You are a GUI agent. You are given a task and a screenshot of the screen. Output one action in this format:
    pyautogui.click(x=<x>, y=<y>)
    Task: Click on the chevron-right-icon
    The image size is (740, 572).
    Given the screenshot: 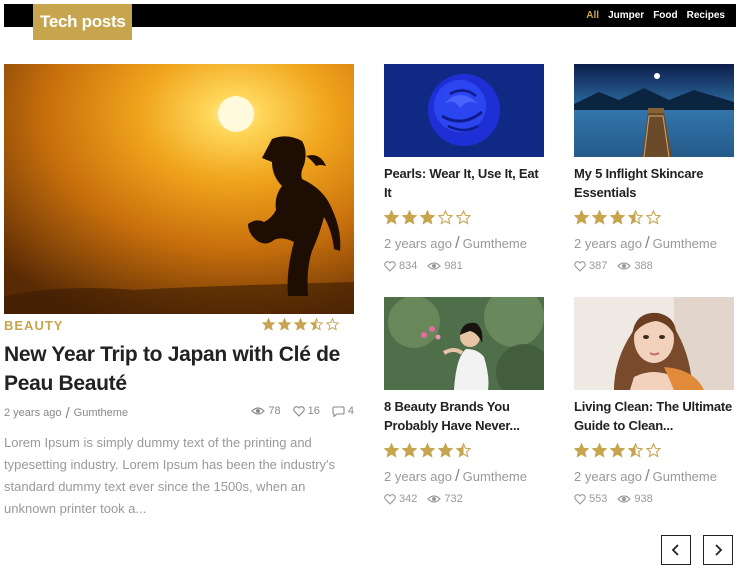 What is the action you would take?
    pyautogui.click(x=719, y=550)
    